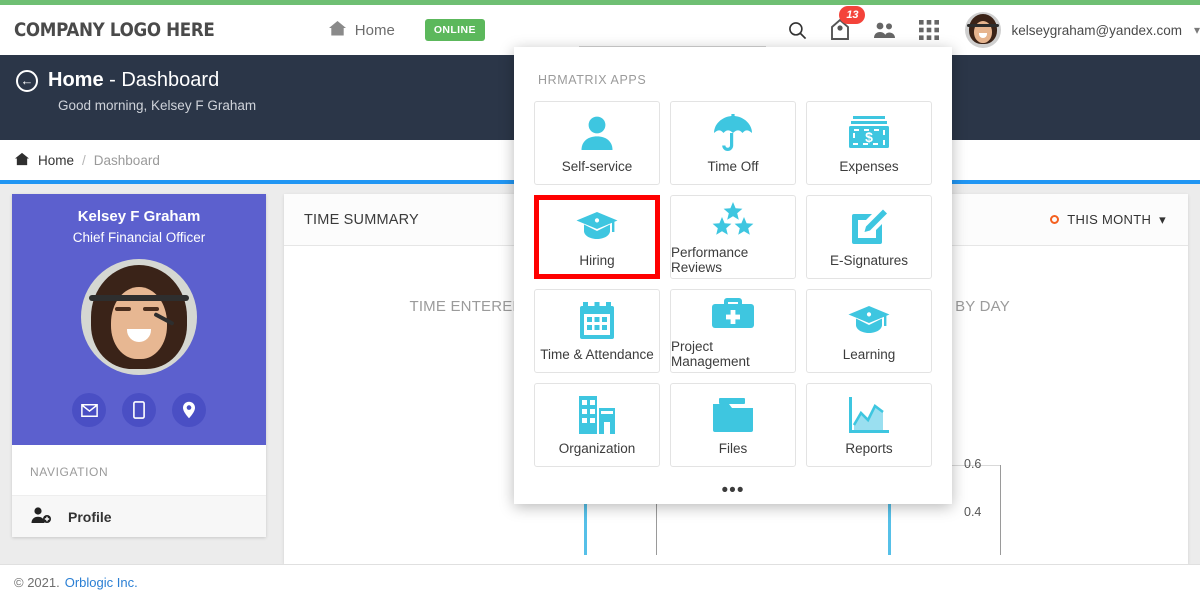  I want to click on app-tile-files: Files, so click(733, 425).